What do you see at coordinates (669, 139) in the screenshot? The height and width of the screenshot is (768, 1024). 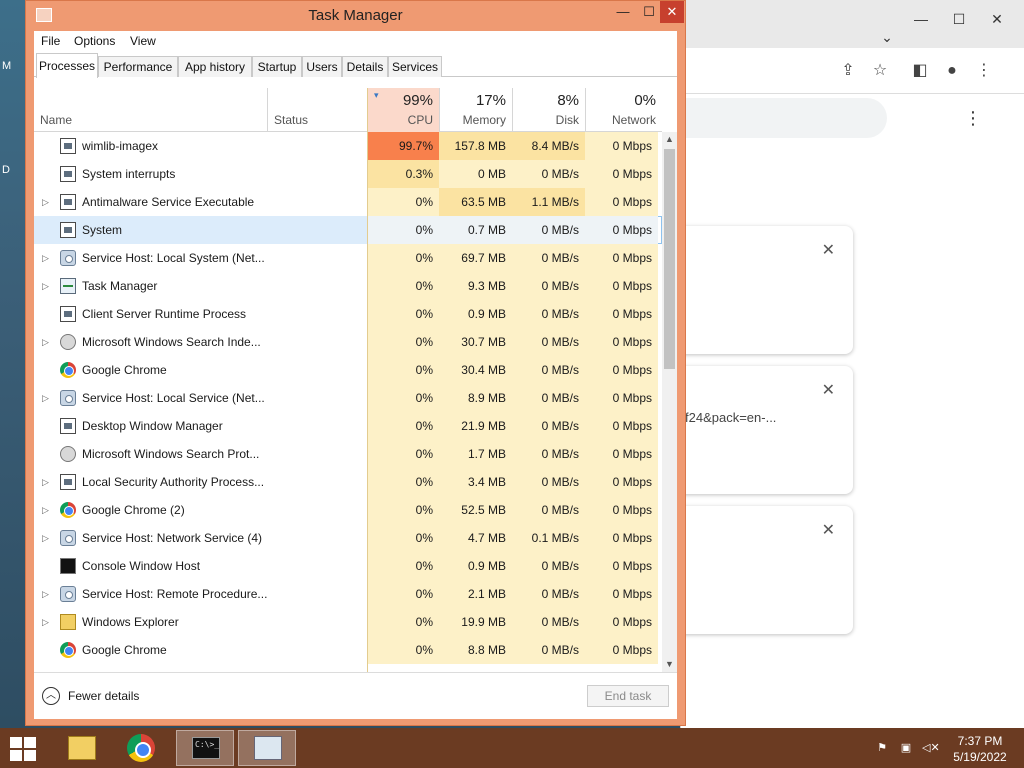 I see `scroll-up-icon: ▲` at bounding box center [669, 139].